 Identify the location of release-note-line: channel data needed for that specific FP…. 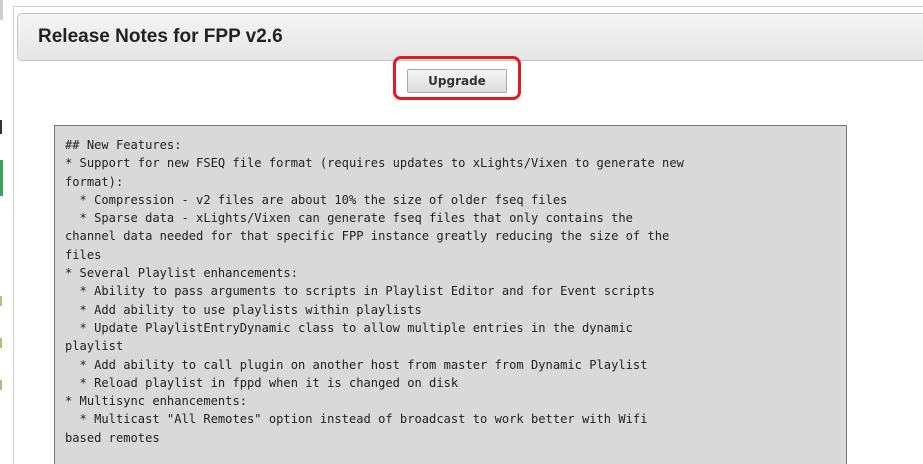
(367, 236).